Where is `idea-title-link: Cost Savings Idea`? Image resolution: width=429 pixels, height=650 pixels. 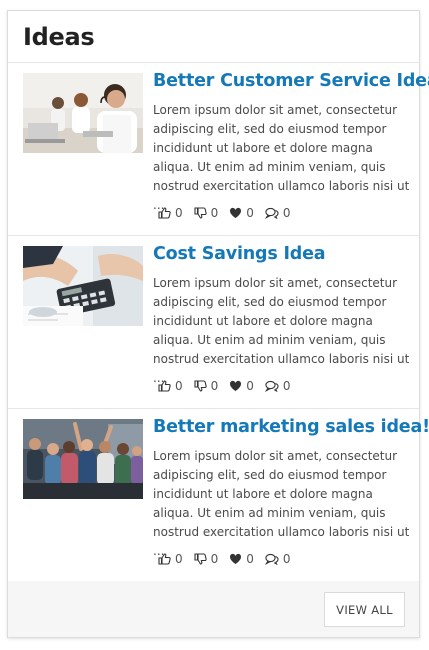 idea-title-link: Cost Savings Idea is located at coordinates (283, 254).